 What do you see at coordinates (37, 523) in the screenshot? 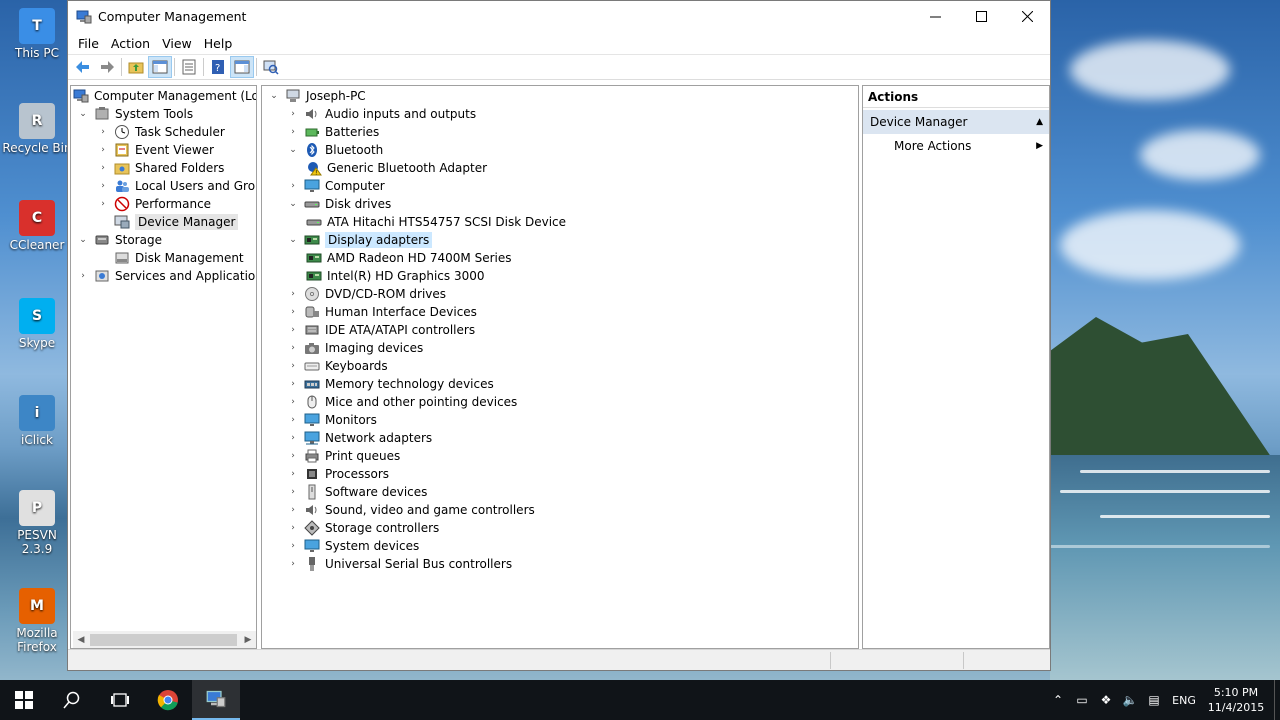
I see `desktop-shortcut: P PESVN 2.3.9` at bounding box center [37, 523].